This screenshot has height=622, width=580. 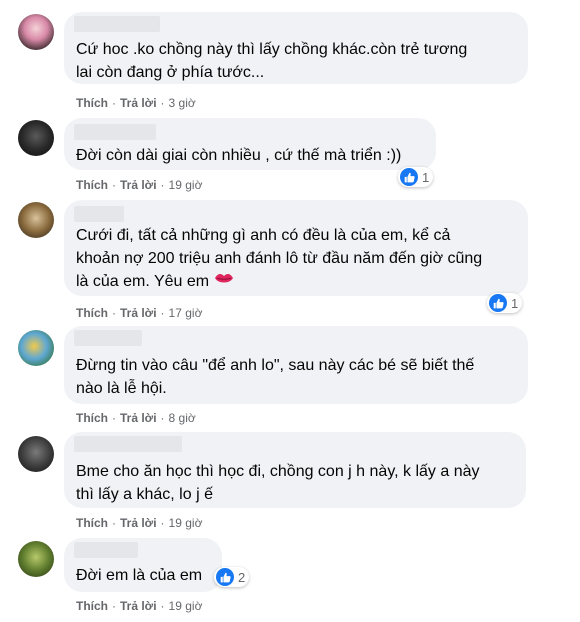 What do you see at coordinates (186, 313) in the screenshot?
I see `timestamp: 17 giờ` at bounding box center [186, 313].